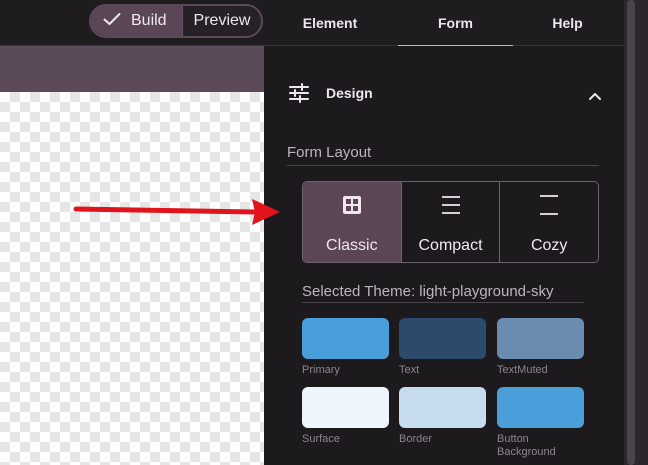  I want to click on layout-option-label: Cozy, so click(549, 245).